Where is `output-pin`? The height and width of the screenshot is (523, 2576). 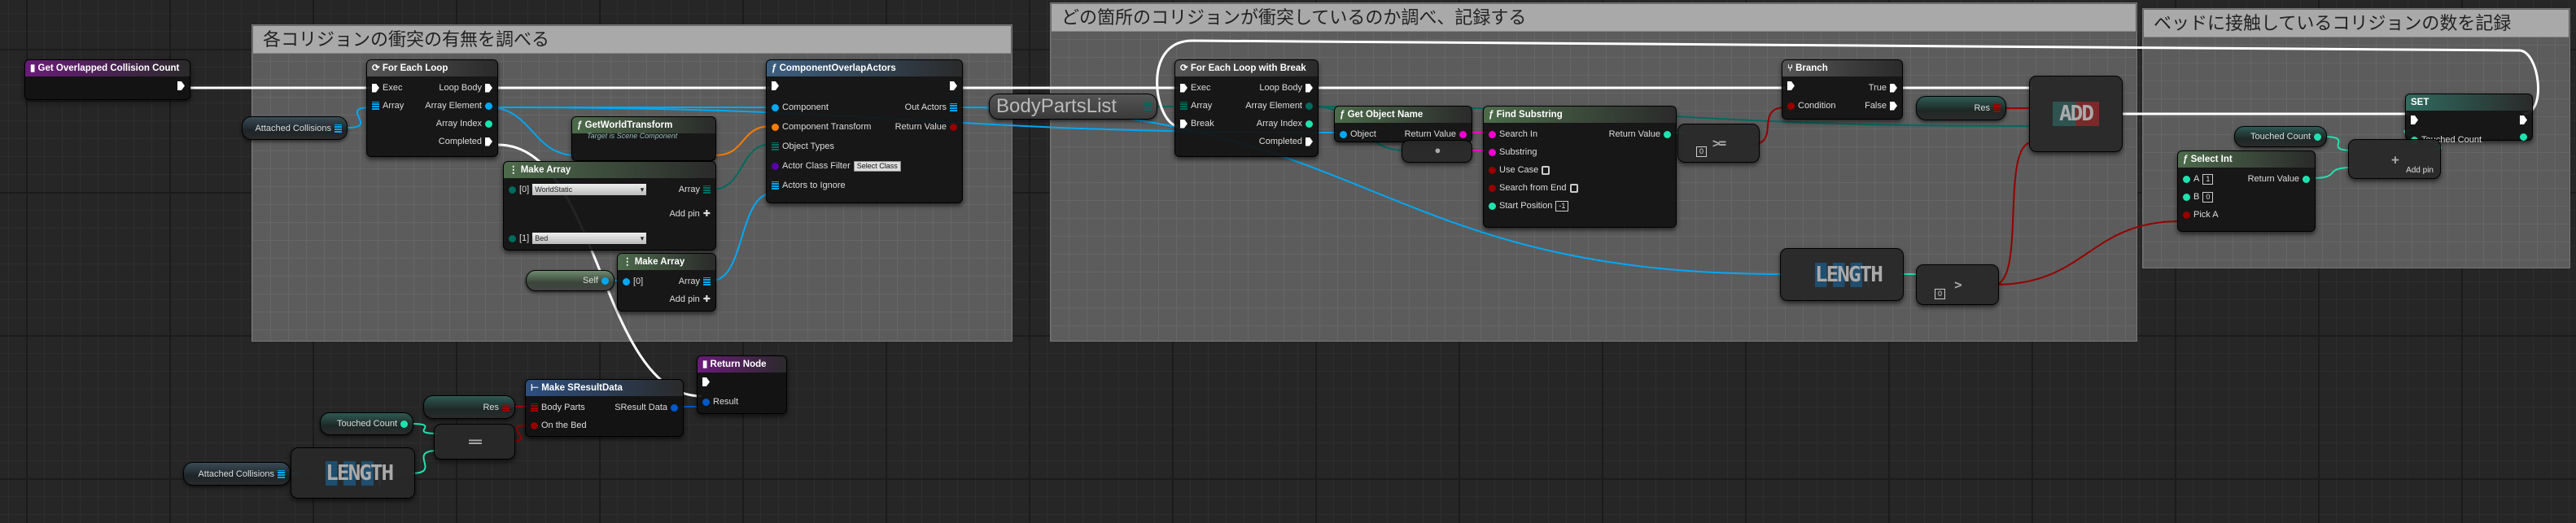
output-pin is located at coordinates (181, 85).